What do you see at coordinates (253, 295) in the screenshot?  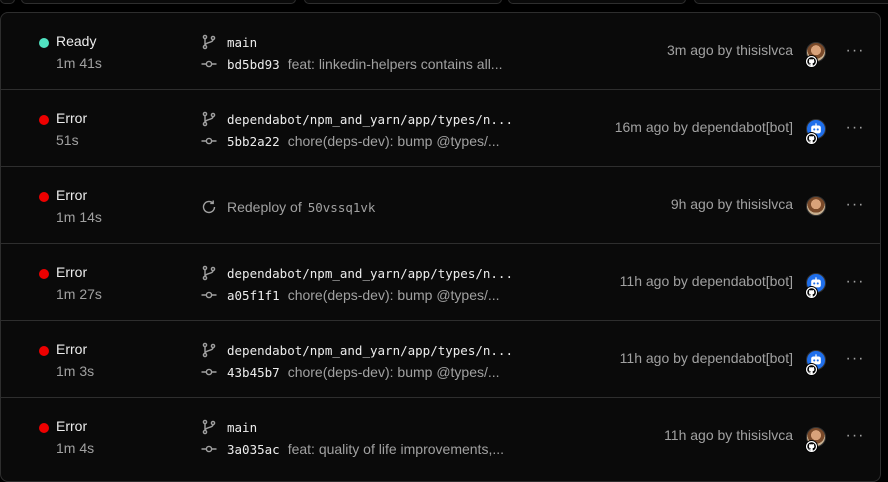 I see `commit-sha: a05f1f1` at bounding box center [253, 295].